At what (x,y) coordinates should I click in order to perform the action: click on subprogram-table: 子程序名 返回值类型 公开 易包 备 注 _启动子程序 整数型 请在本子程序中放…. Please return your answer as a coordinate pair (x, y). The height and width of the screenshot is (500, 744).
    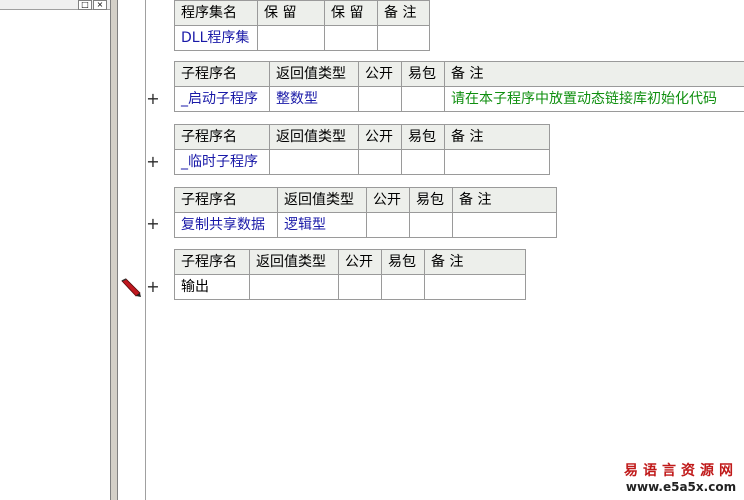
    Looking at the image, I should click on (459, 86).